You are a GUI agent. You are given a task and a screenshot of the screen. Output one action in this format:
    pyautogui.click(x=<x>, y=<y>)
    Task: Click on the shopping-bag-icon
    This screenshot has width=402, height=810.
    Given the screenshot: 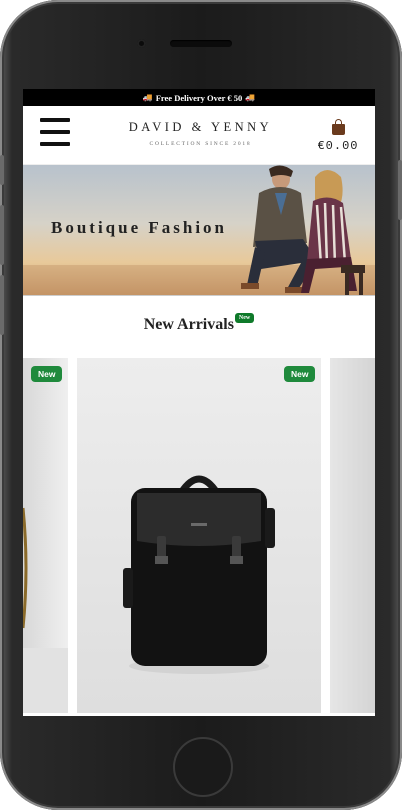 What is the action you would take?
    pyautogui.click(x=338, y=127)
    